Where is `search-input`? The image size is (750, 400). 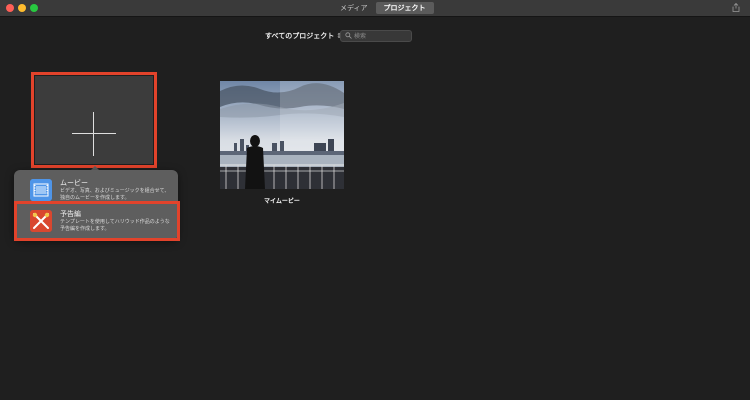
search-input is located at coordinates (381, 36).